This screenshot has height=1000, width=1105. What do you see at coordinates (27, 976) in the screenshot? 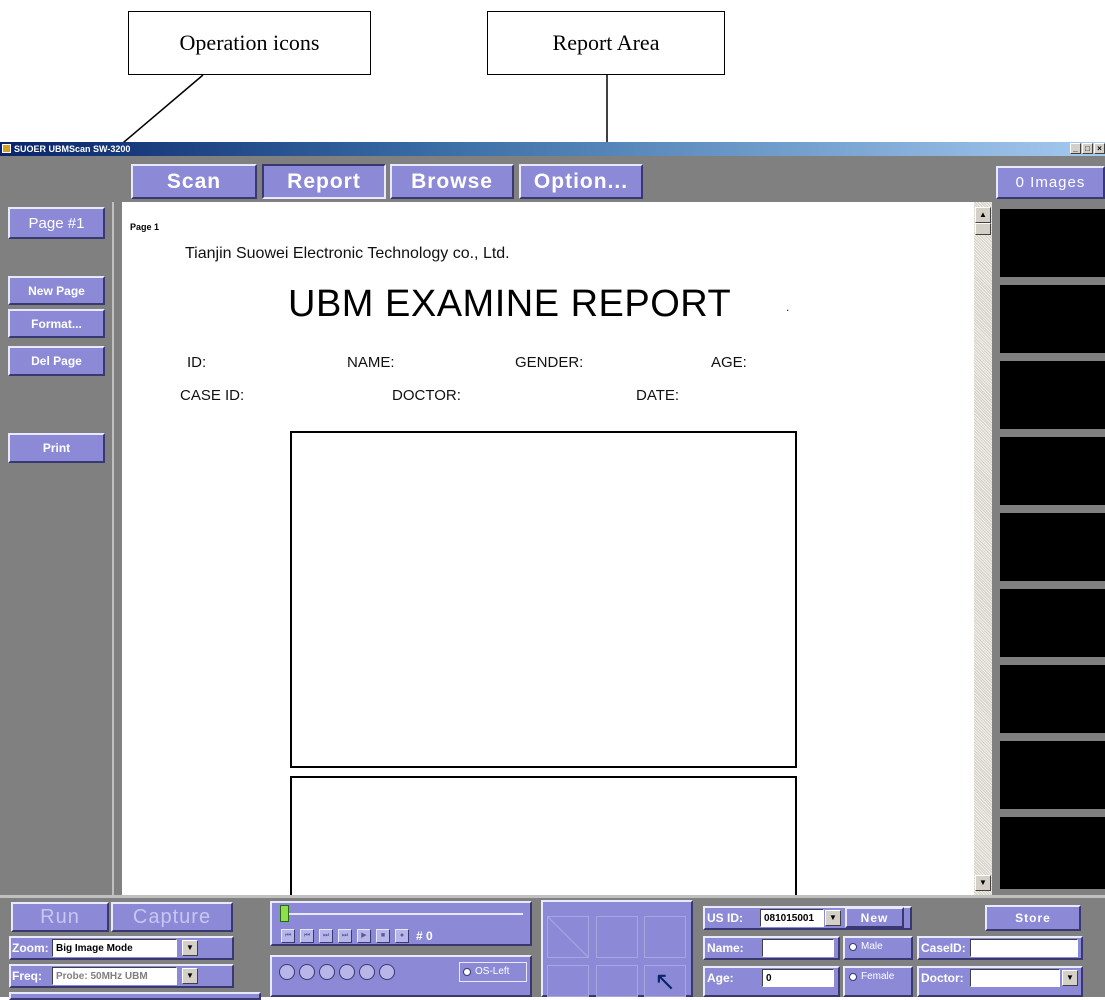
I see `freq-label: Freq:` at bounding box center [27, 976].